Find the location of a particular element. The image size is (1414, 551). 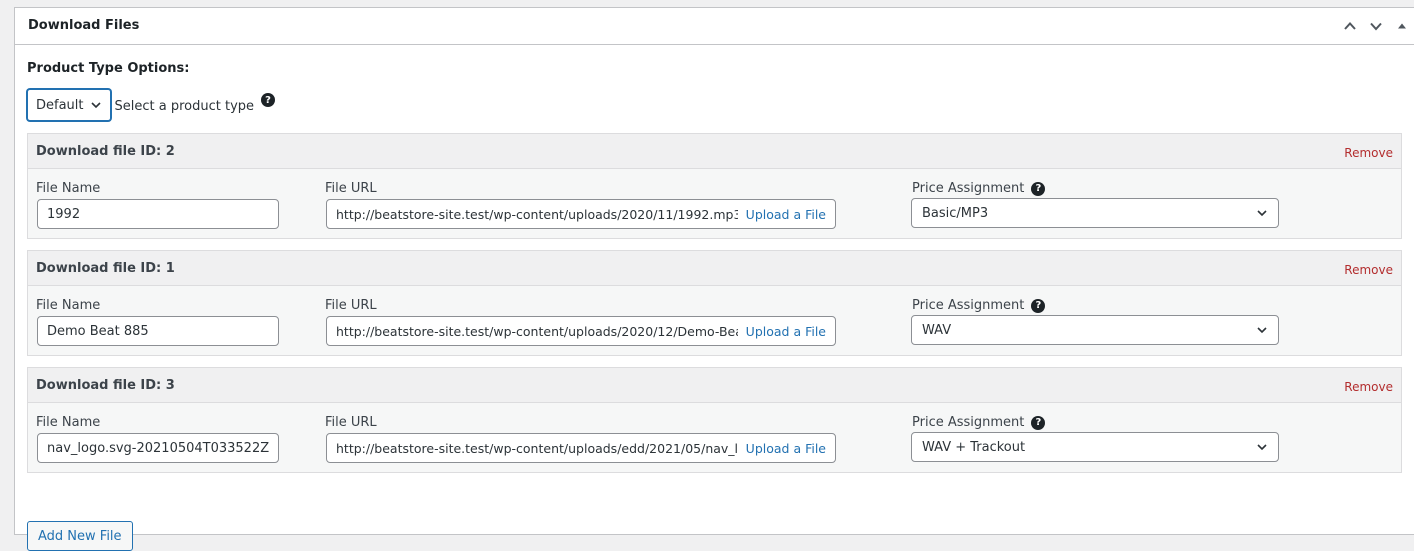

file-row-title: Download file ID: 1 is located at coordinates (105, 268).